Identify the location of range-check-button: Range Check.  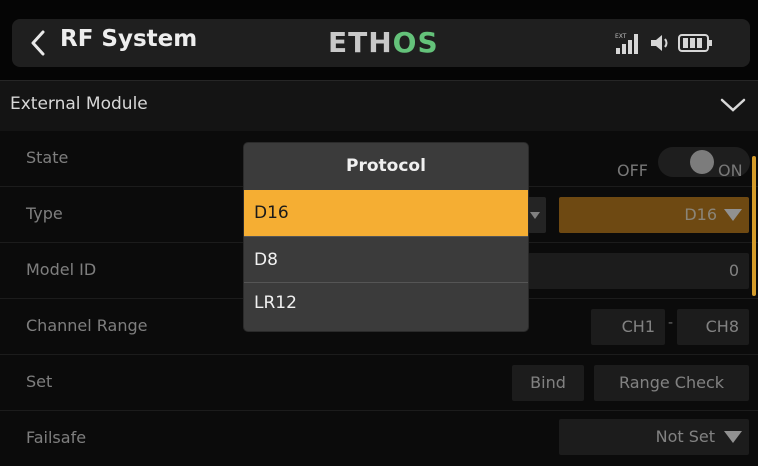
(671, 383).